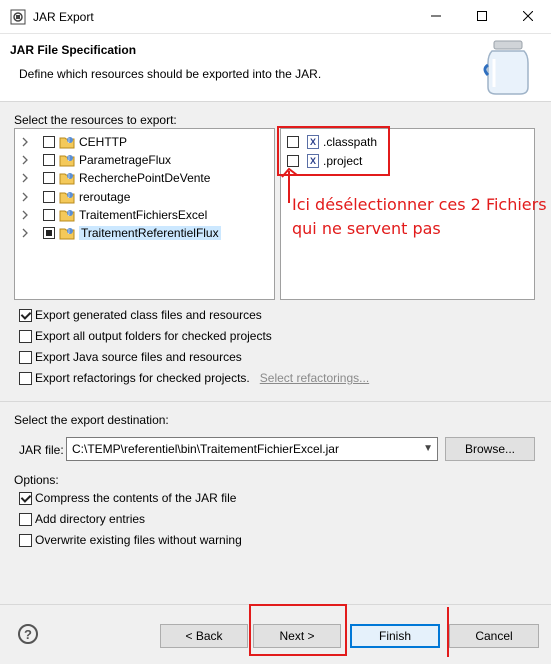 This screenshot has width=551, height=664. What do you see at coordinates (145, 178) in the screenshot?
I see `tree-item-label: RecherchePointDeVente` at bounding box center [145, 178].